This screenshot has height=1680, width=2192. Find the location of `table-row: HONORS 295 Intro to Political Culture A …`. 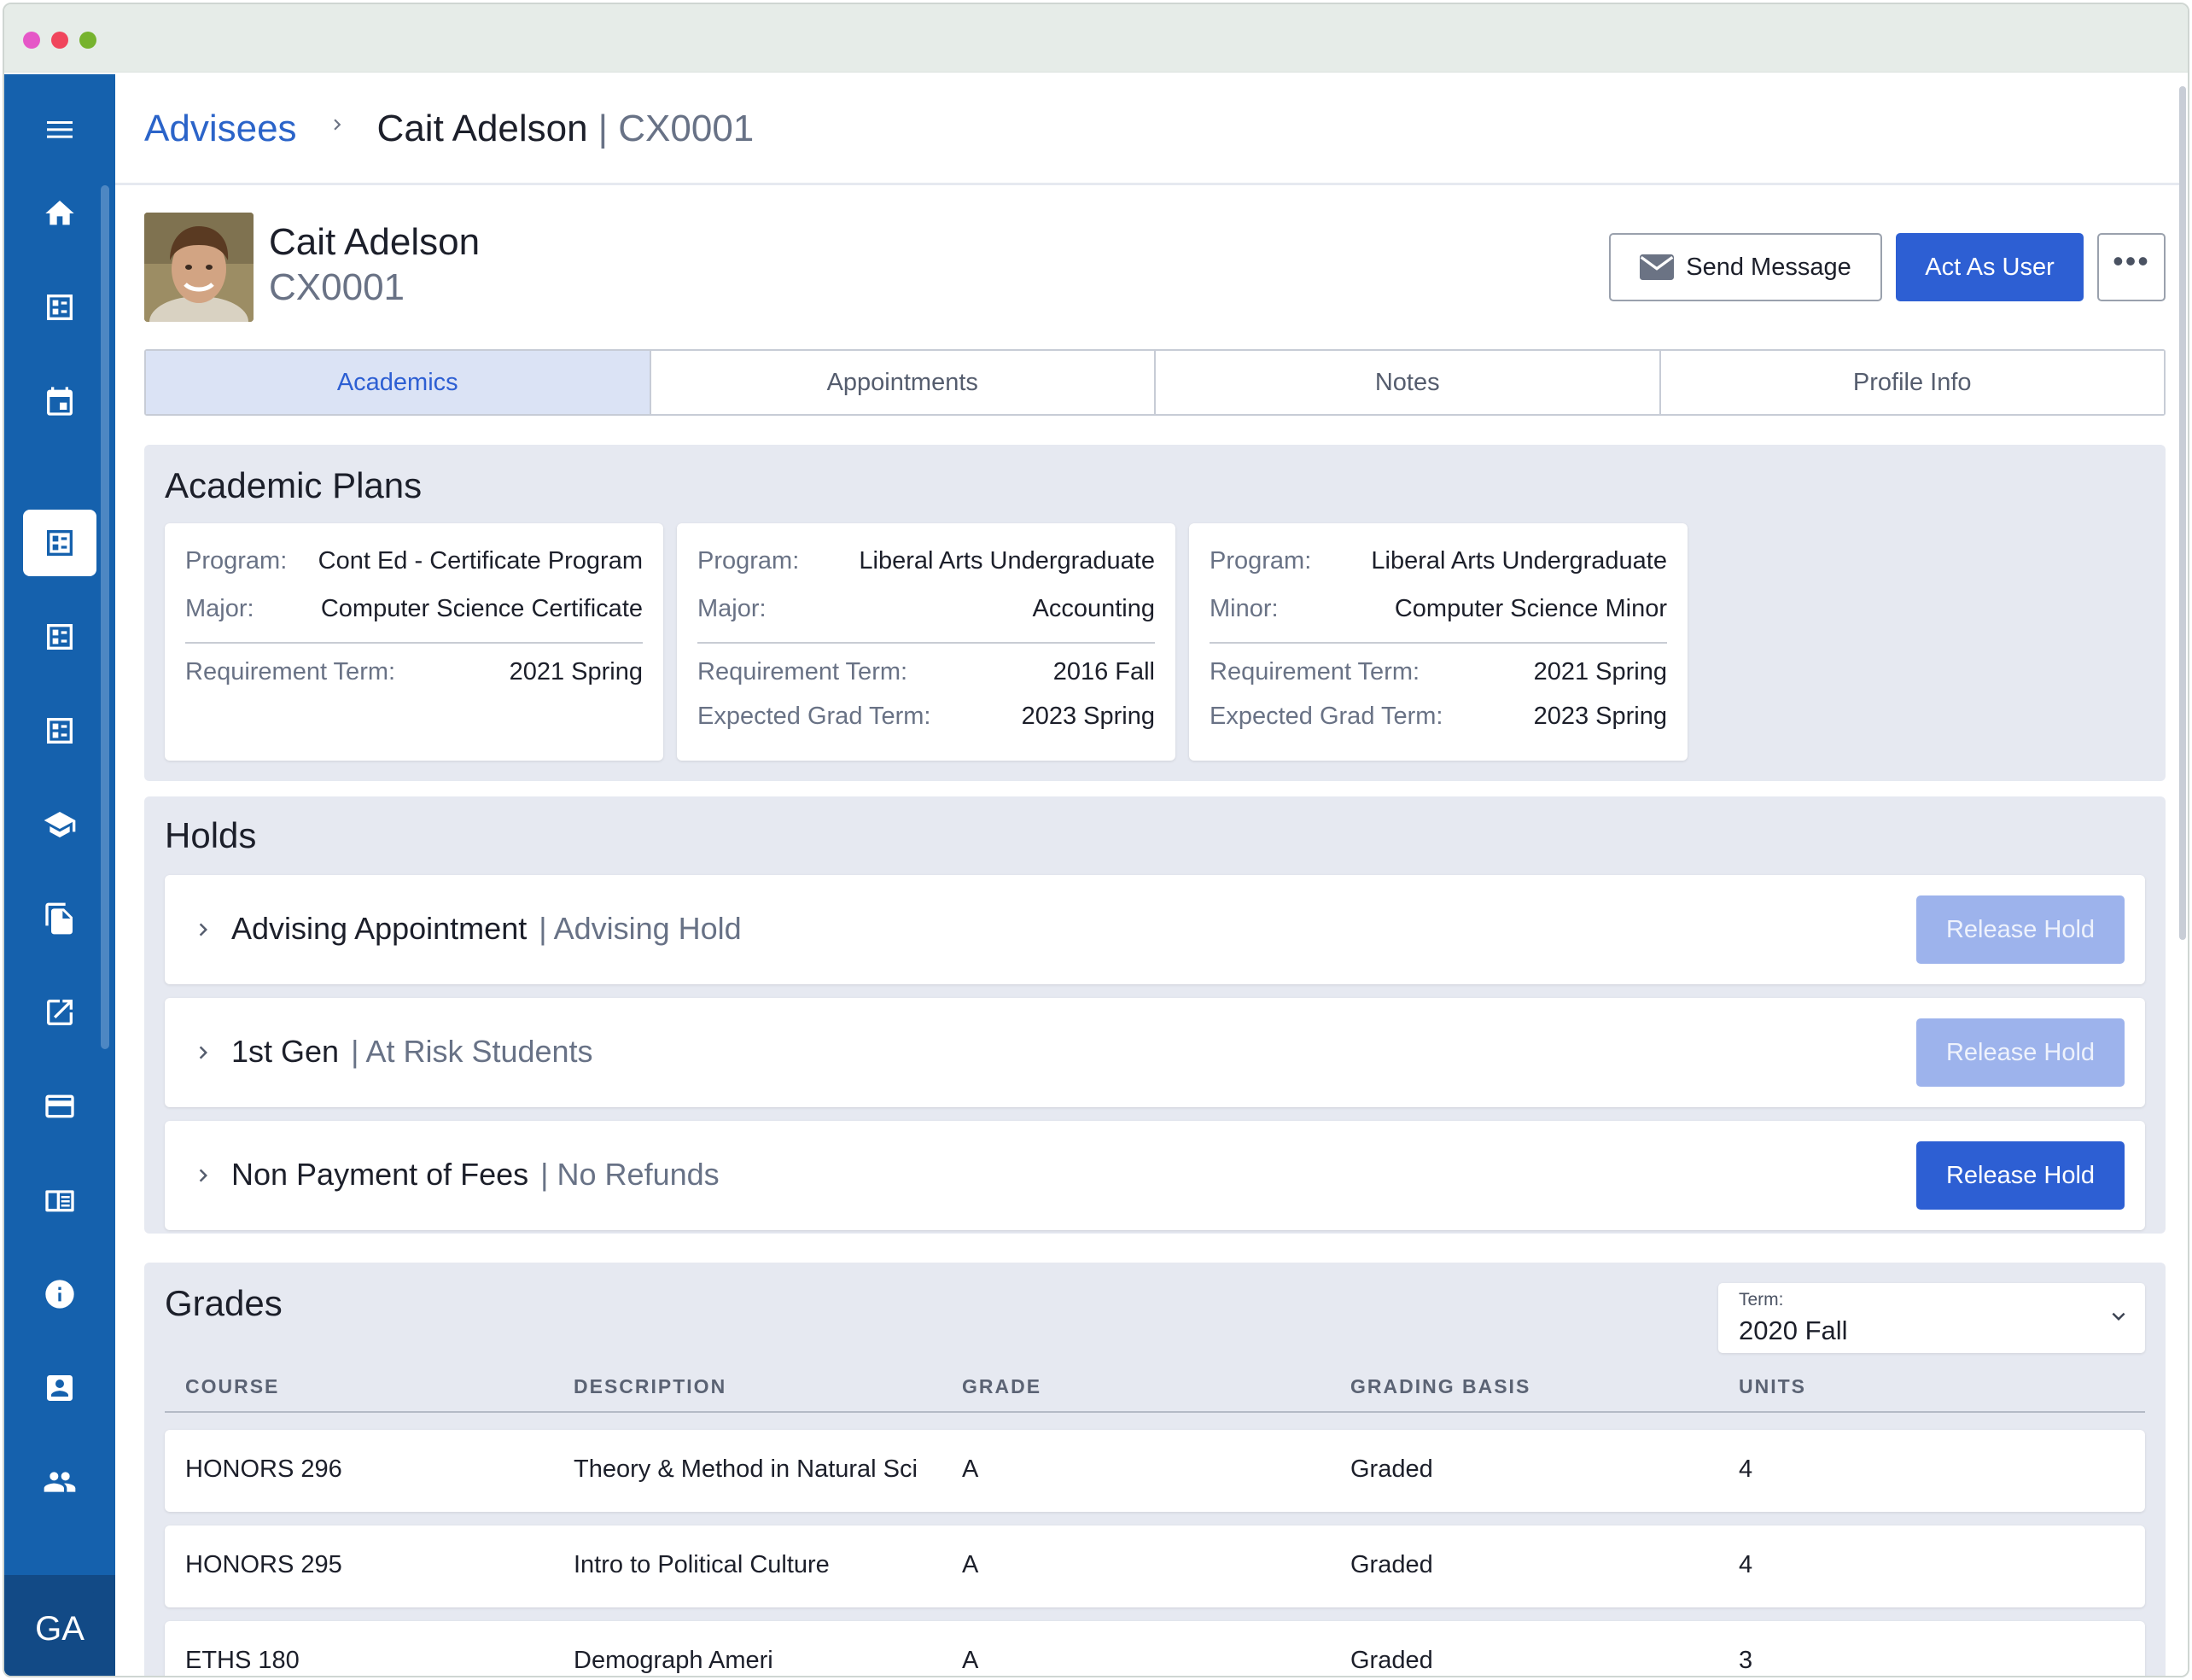

table-row: HONORS 295 Intro to Political Culture A … is located at coordinates (1155, 1566).